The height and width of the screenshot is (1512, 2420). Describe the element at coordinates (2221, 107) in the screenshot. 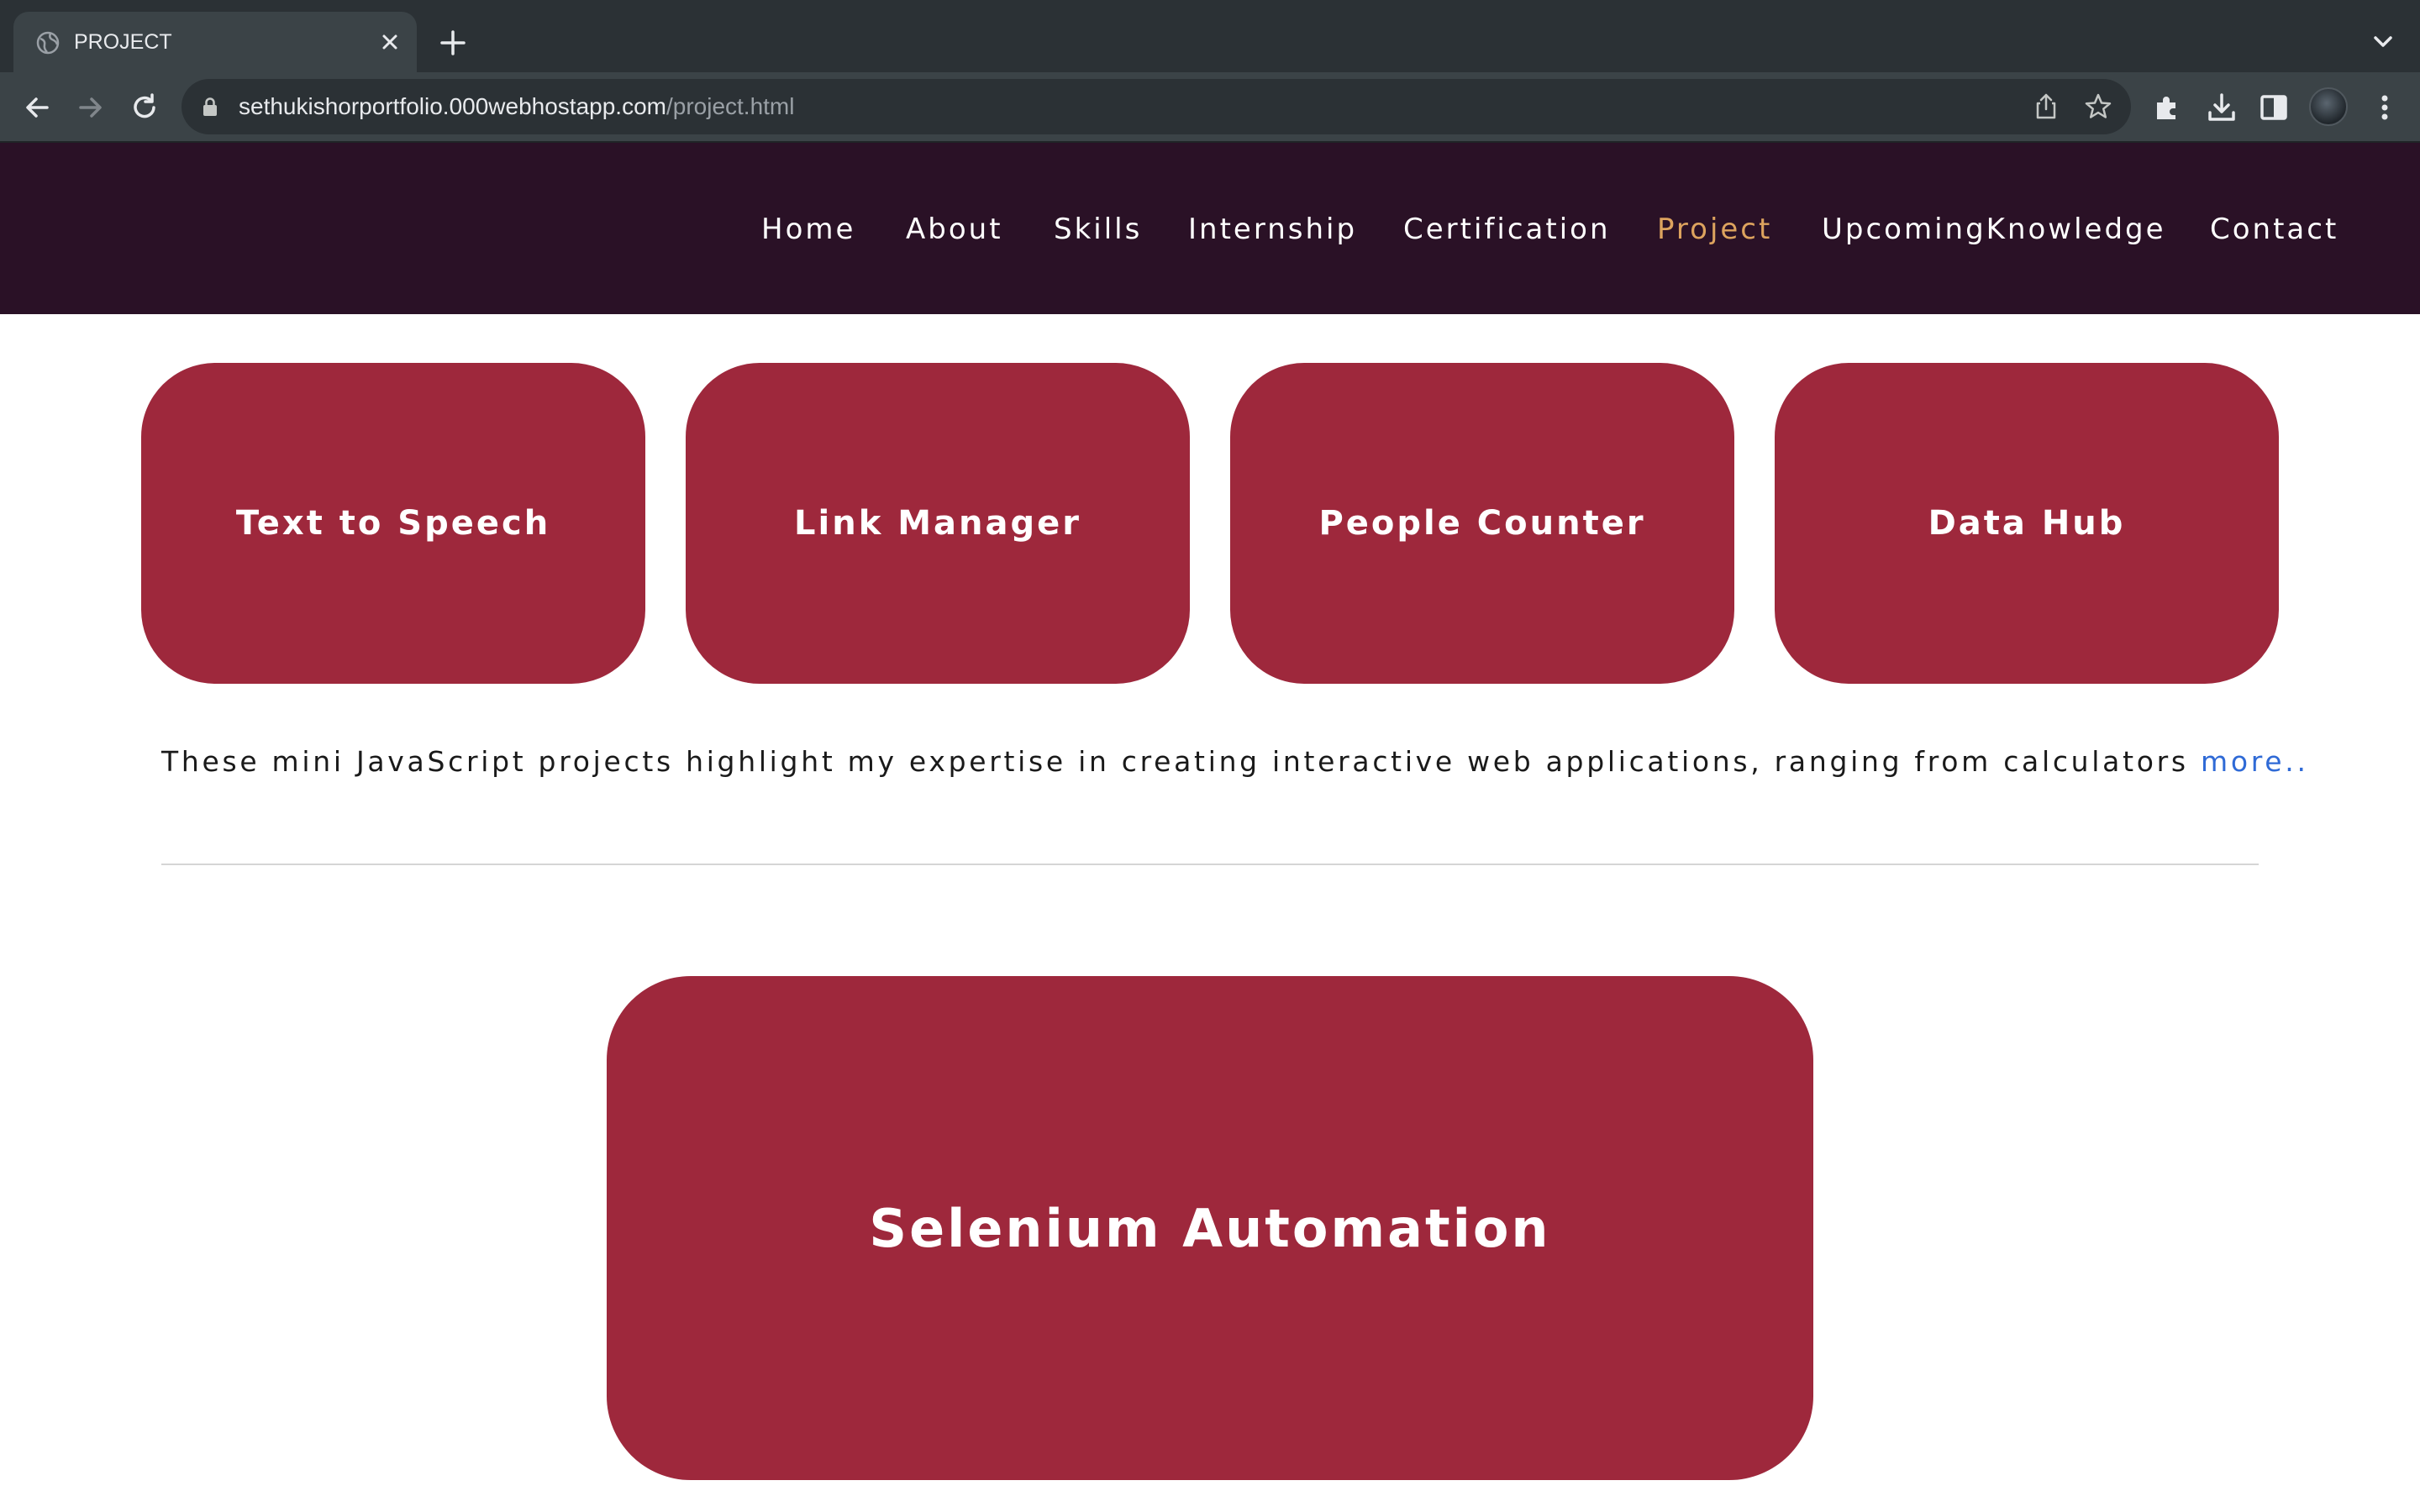

I see `download-icon` at that location.